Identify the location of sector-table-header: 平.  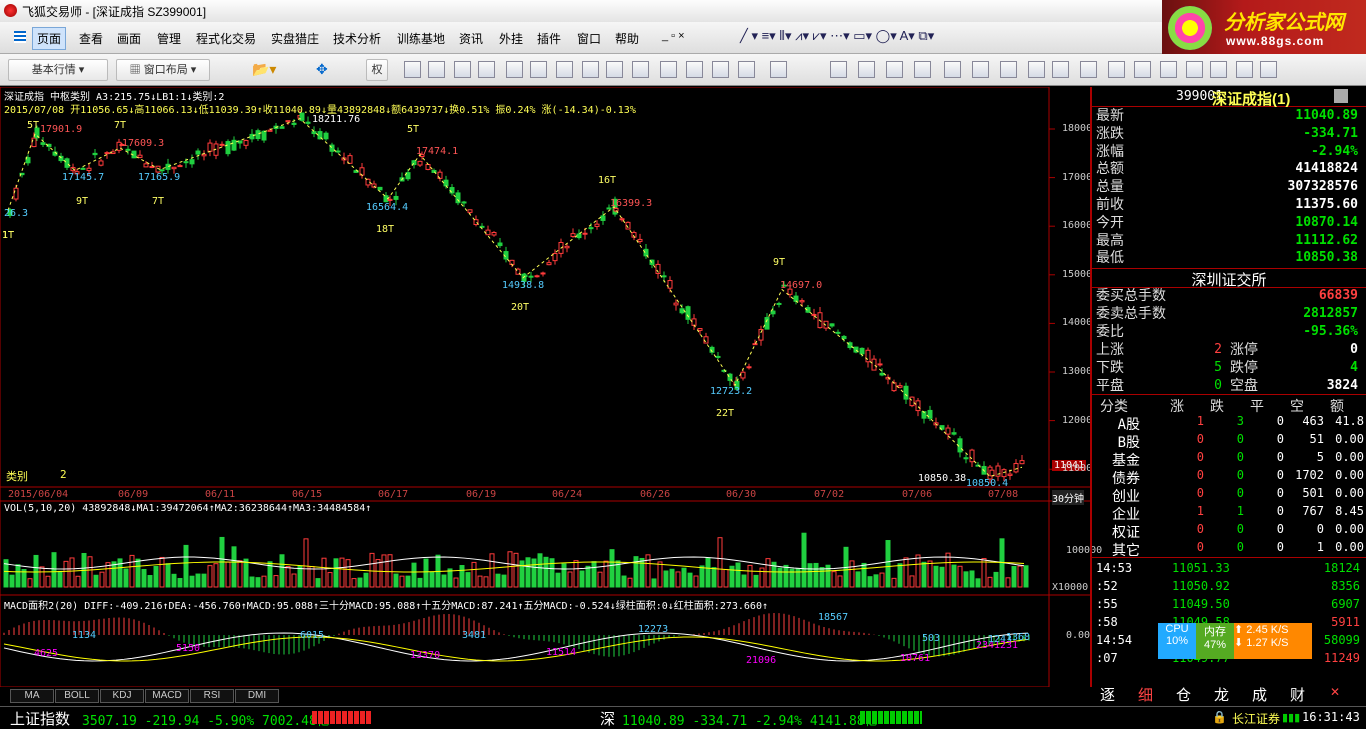
(1257, 406).